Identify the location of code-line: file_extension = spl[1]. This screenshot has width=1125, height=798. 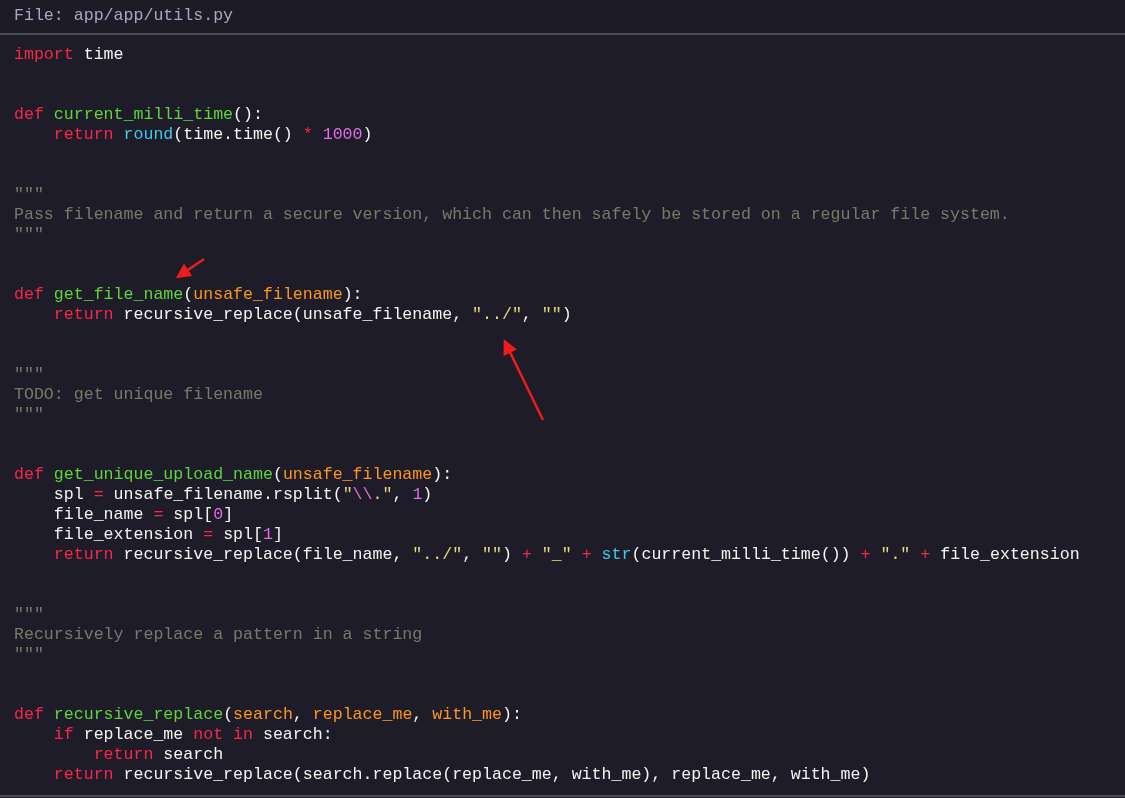
(168, 535).